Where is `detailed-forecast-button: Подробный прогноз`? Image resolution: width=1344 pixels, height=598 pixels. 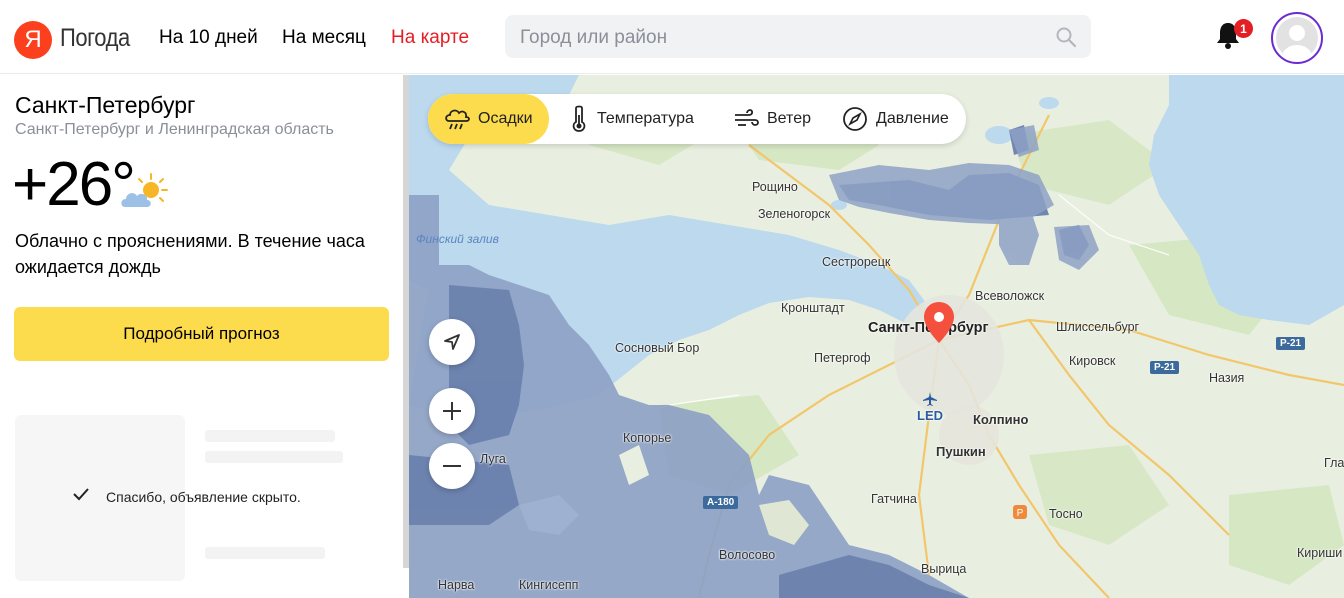 detailed-forecast-button: Подробный прогноз is located at coordinates (201, 334).